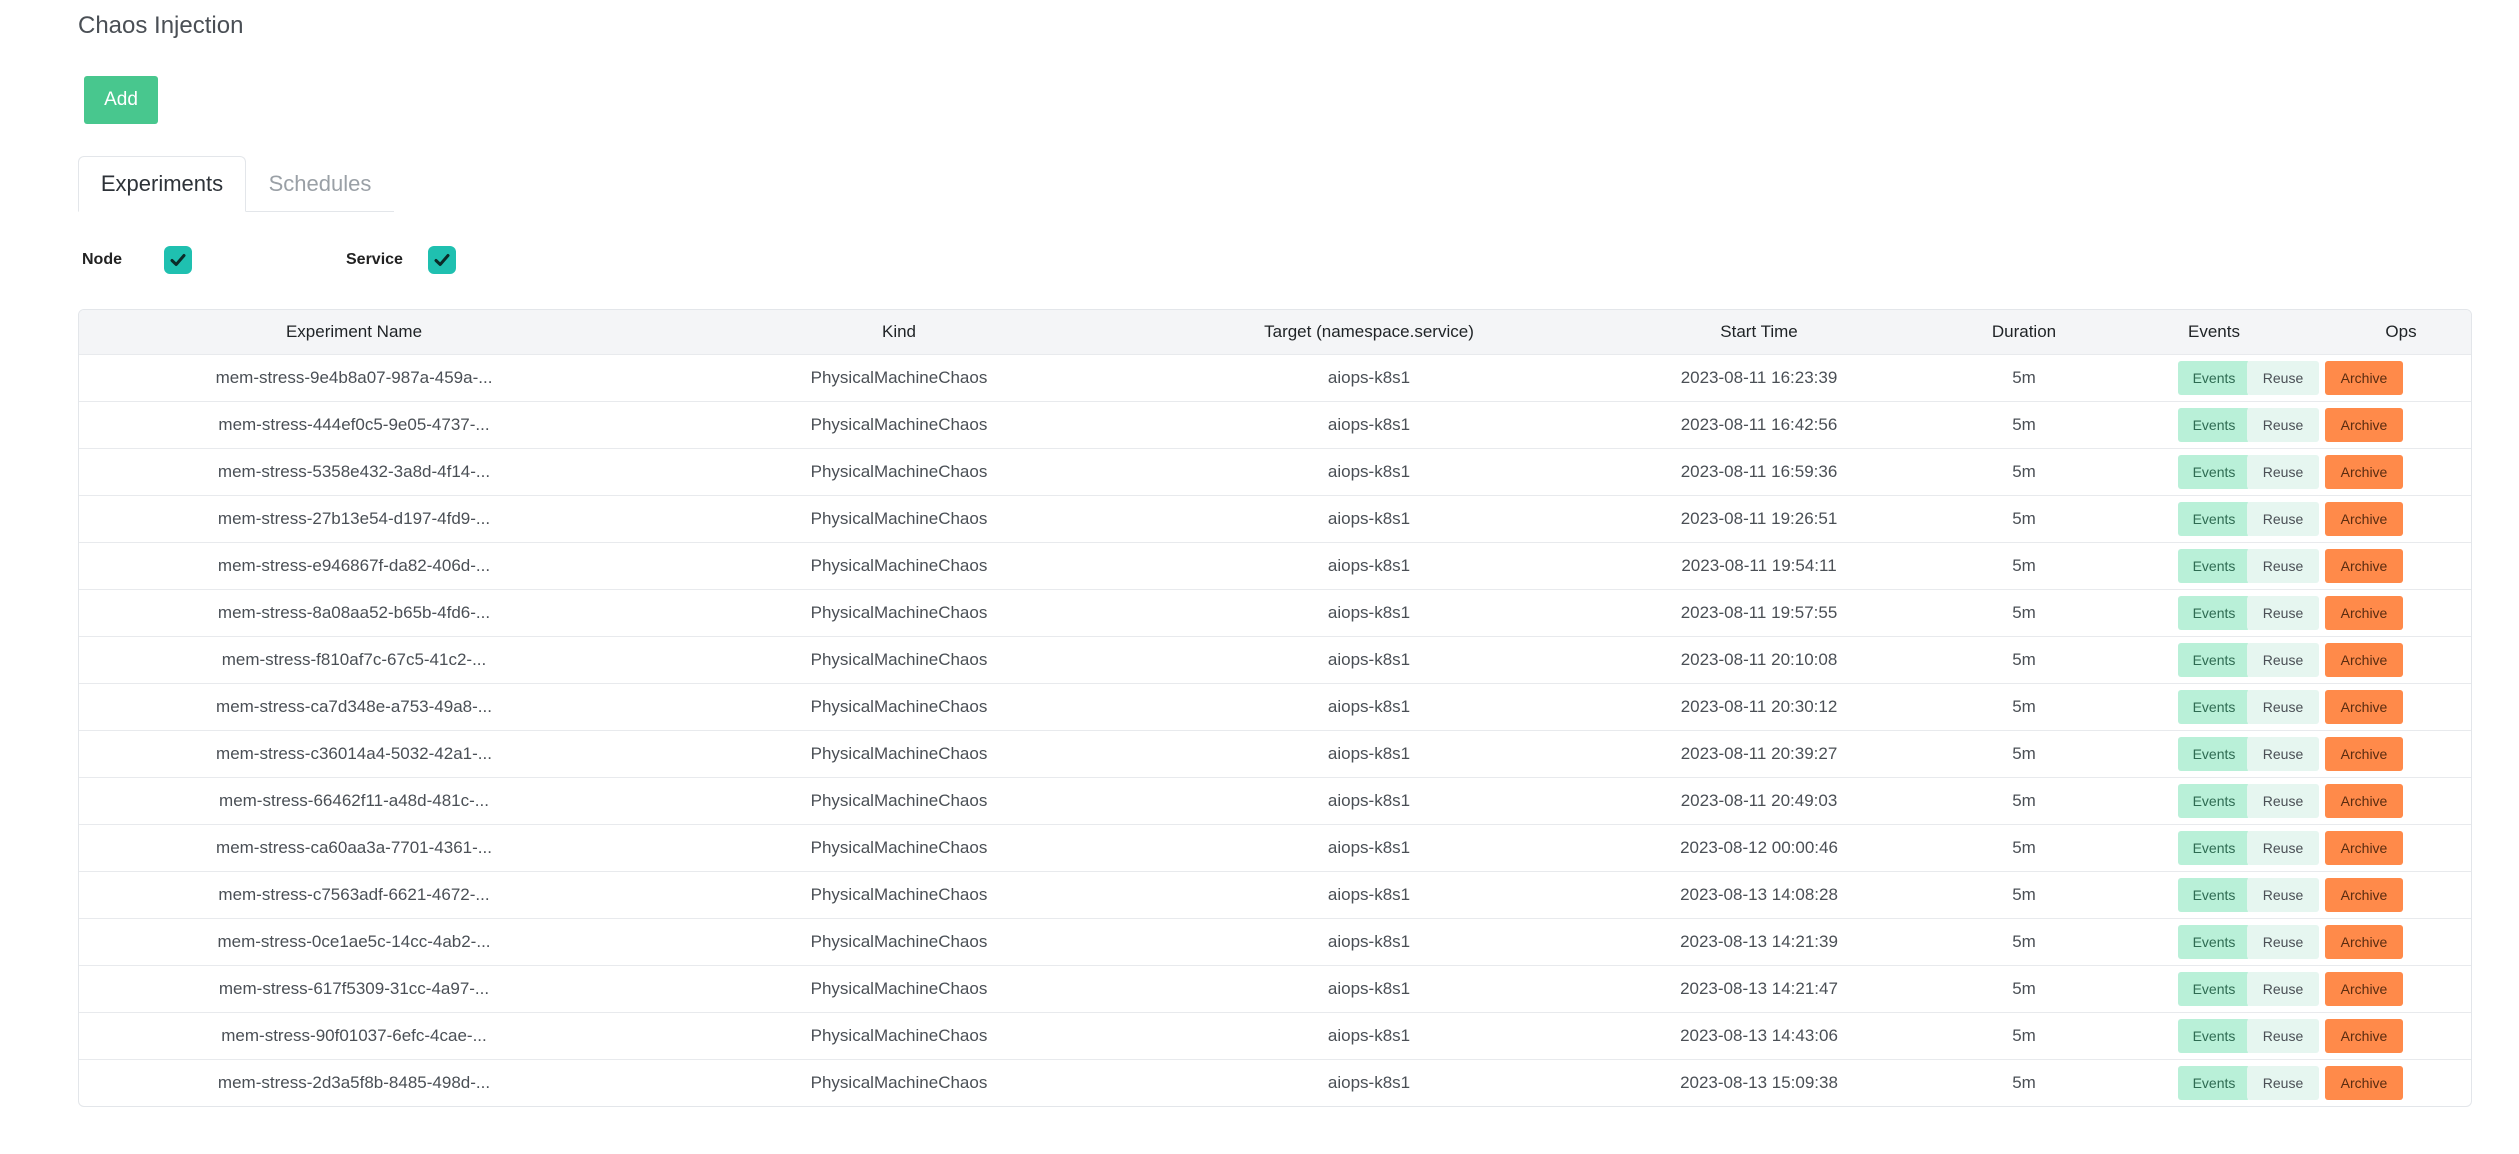 This screenshot has height=1154, width=2519. I want to click on experiment-duration: 5m, so click(2024, 894).